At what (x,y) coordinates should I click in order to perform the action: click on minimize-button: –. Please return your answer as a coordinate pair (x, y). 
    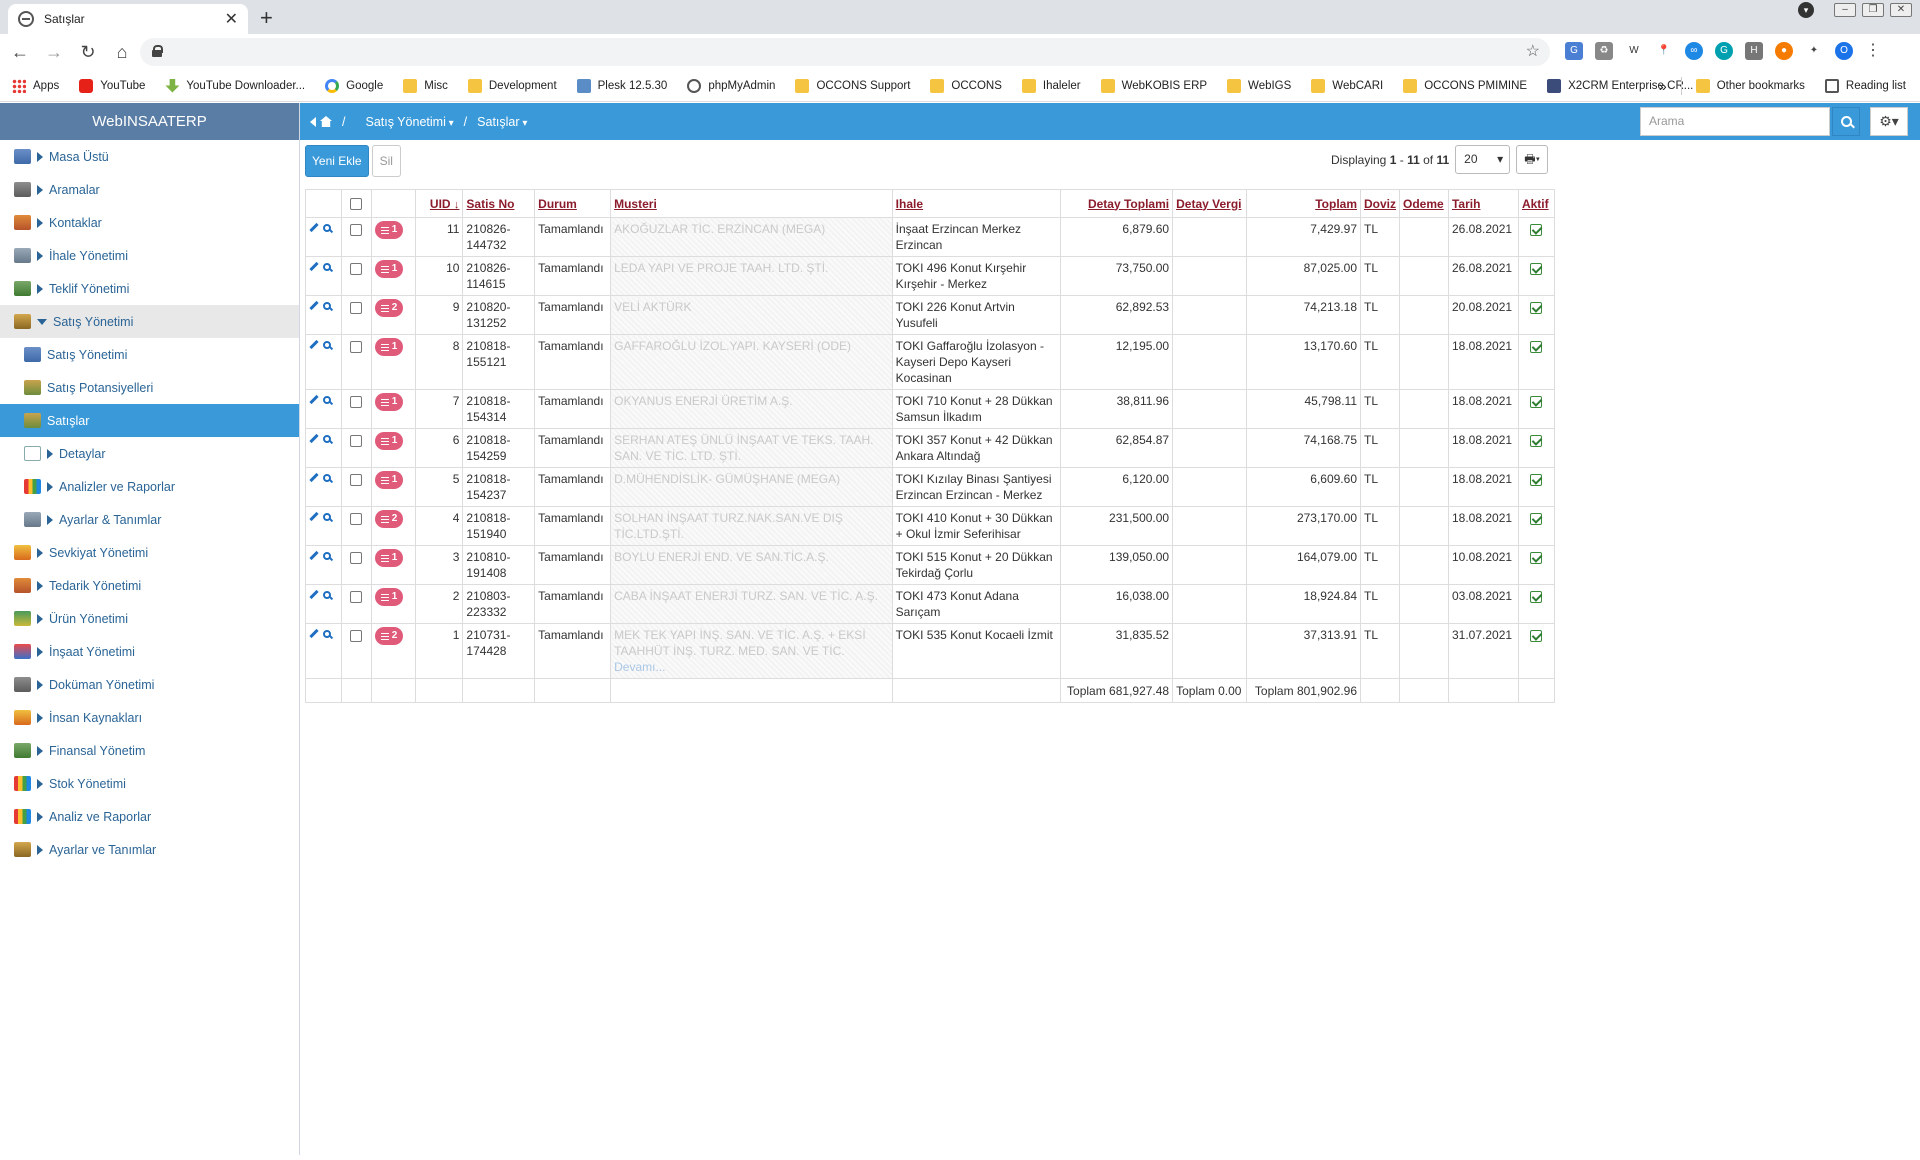
    Looking at the image, I should click on (1845, 10).